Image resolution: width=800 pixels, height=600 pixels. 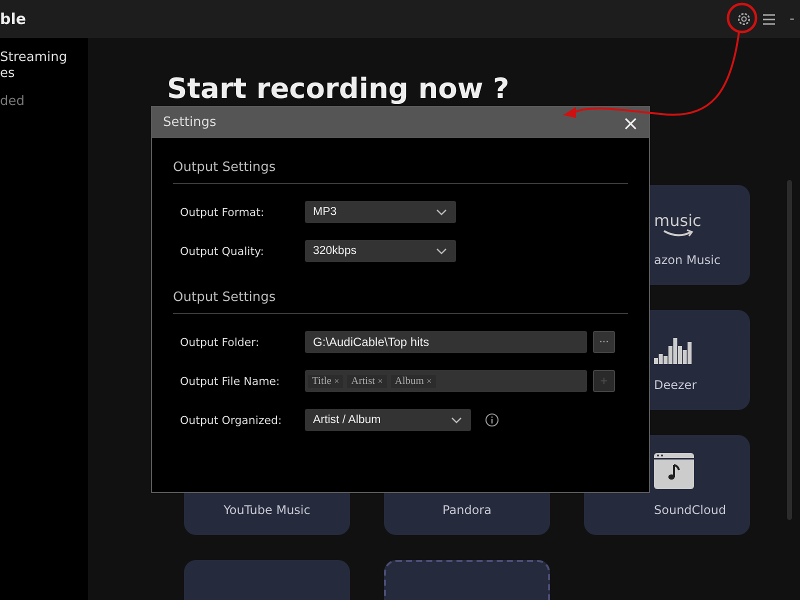 What do you see at coordinates (388, 420) in the screenshot?
I see `dropdown: Artist / Album` at bounding box center [388, 420].